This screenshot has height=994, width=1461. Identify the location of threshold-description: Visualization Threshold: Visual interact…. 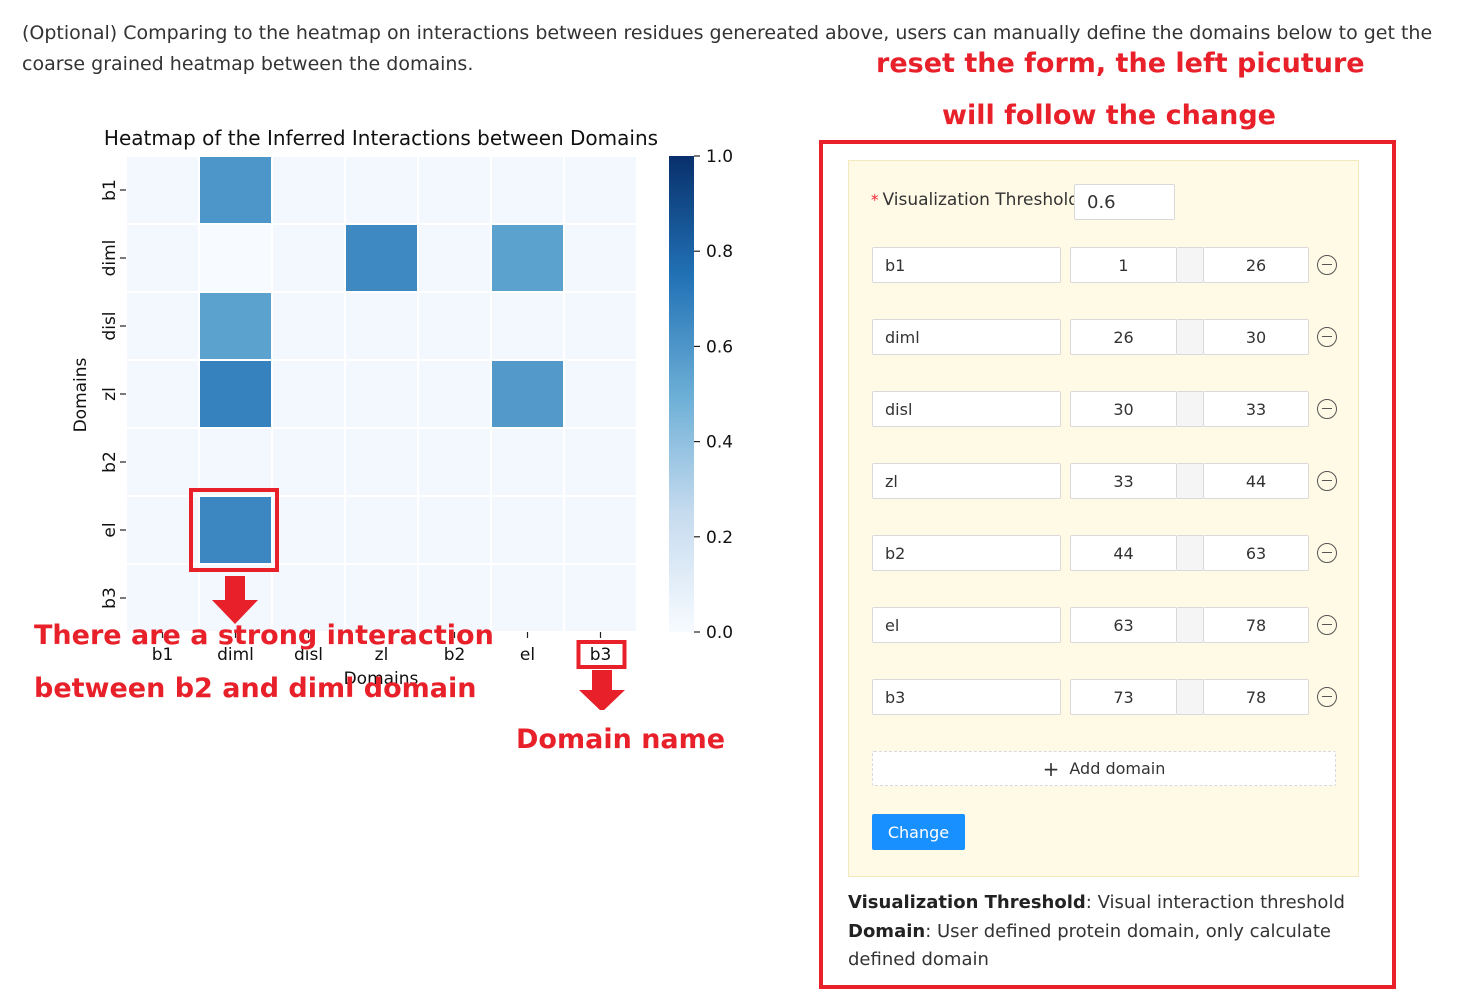
(1118, 903).